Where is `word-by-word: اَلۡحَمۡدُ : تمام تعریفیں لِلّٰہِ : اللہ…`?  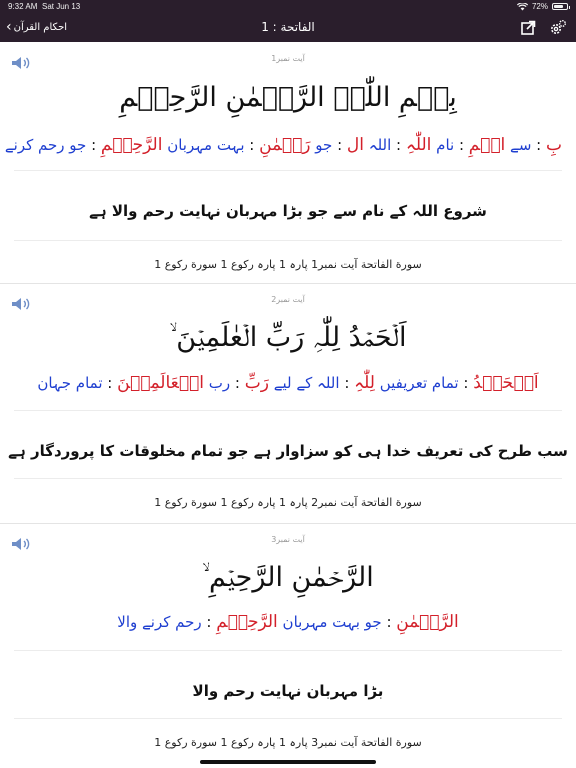
word-by-word: اَلۡحَمۡدُ : تمام تعریفیں لِلّٰہِ : اللہ… is located at coordinates (288, 383).